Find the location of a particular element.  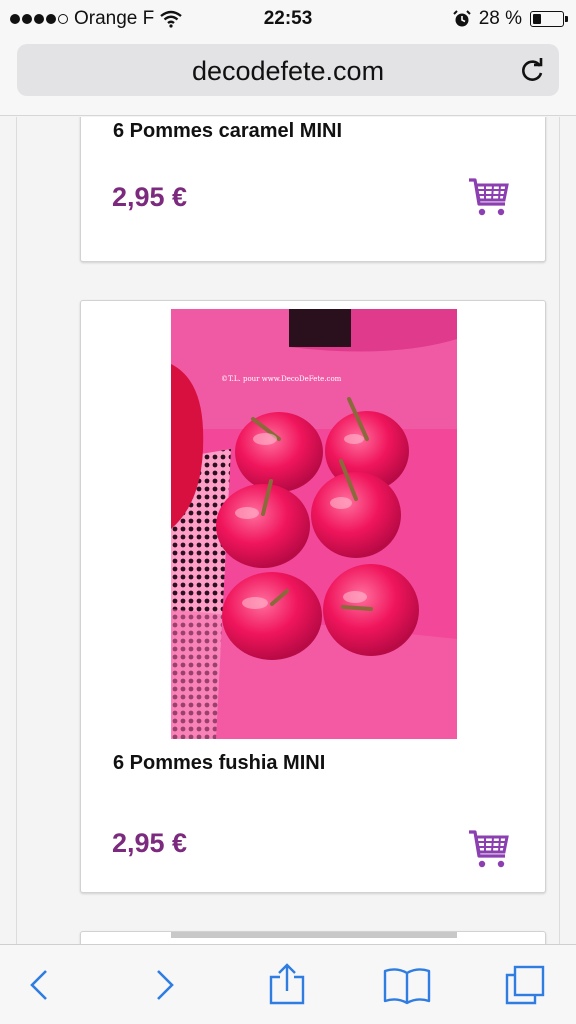

battery-percent: 28 % is located at coordinates (500, 18).